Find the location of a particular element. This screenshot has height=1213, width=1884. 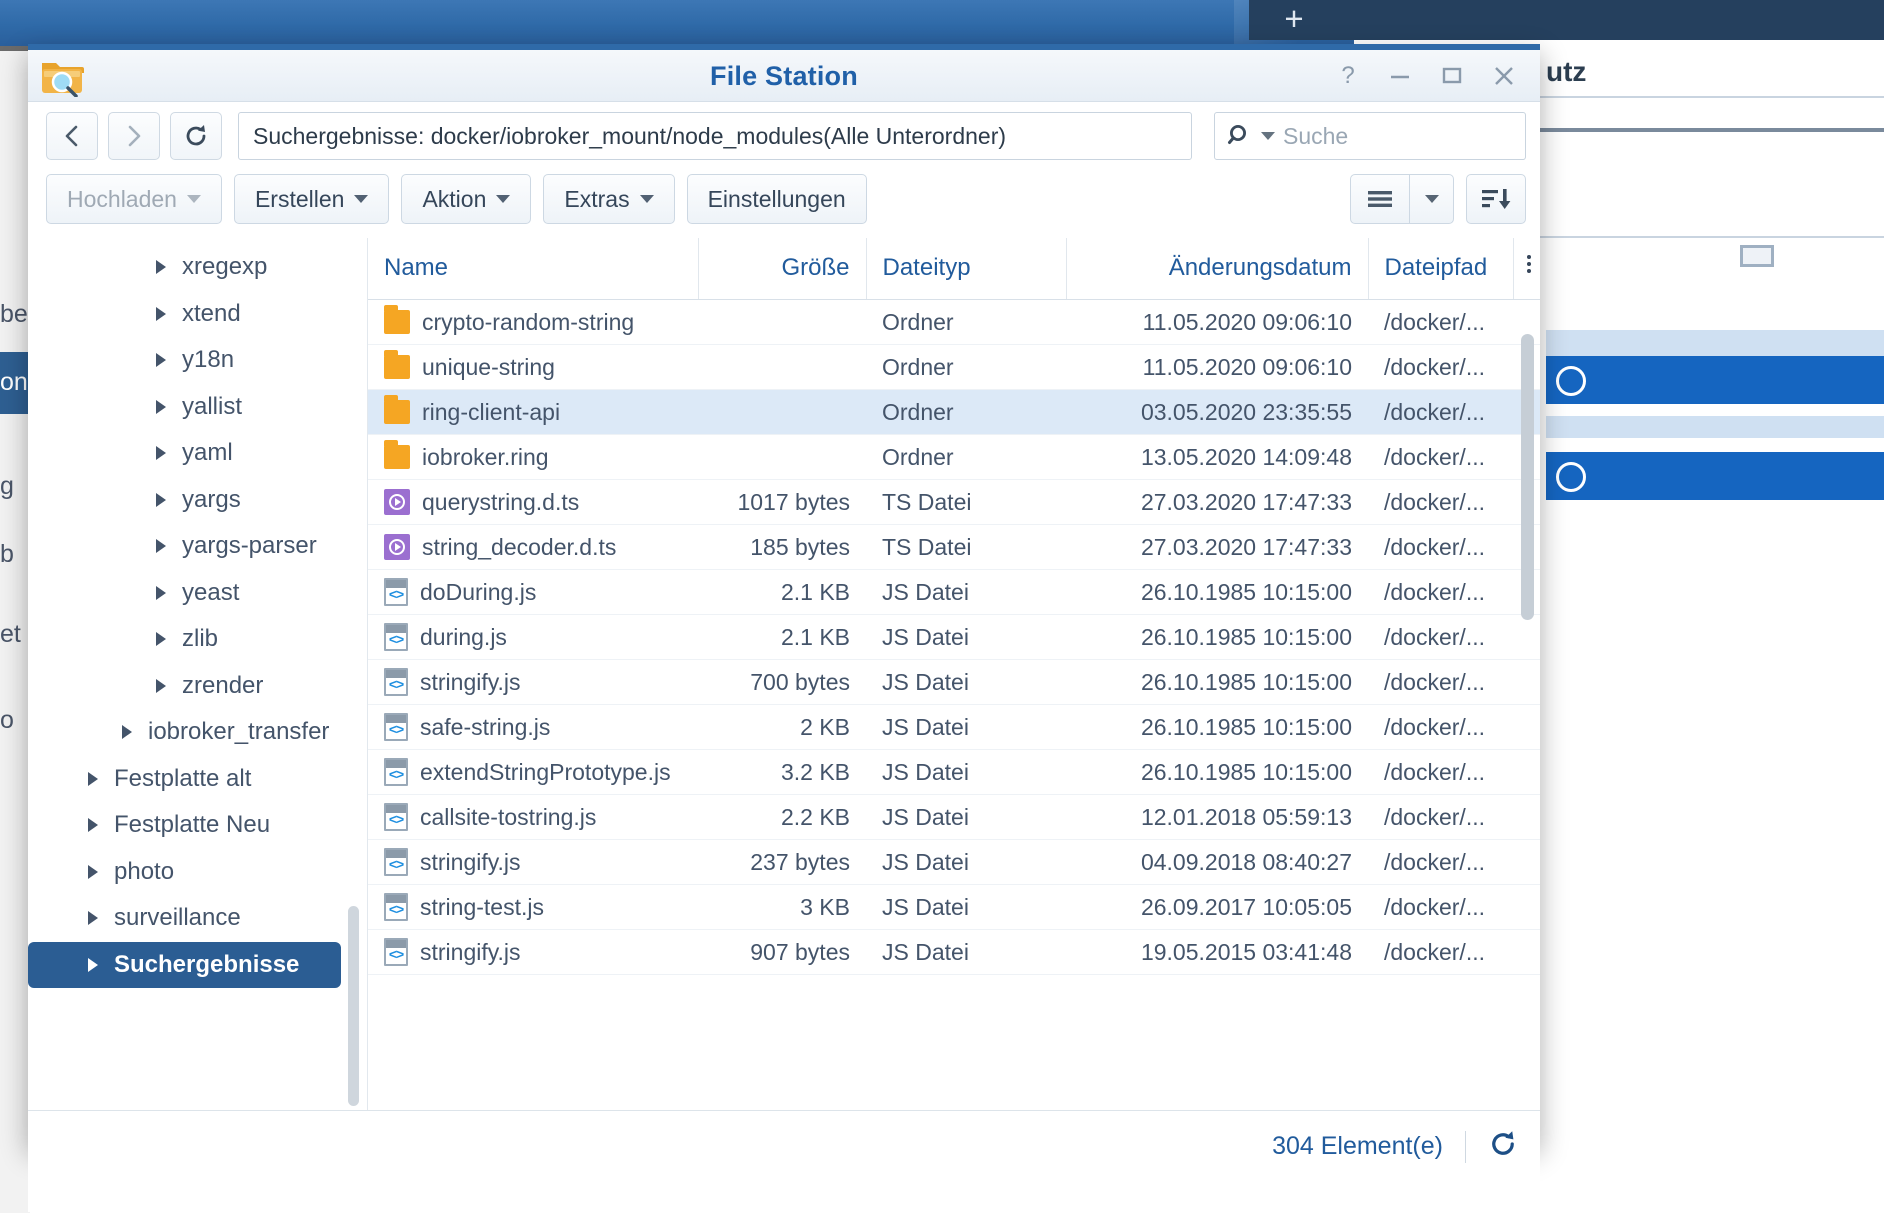

search-input: Suche is located at coordinates (1370, 136).